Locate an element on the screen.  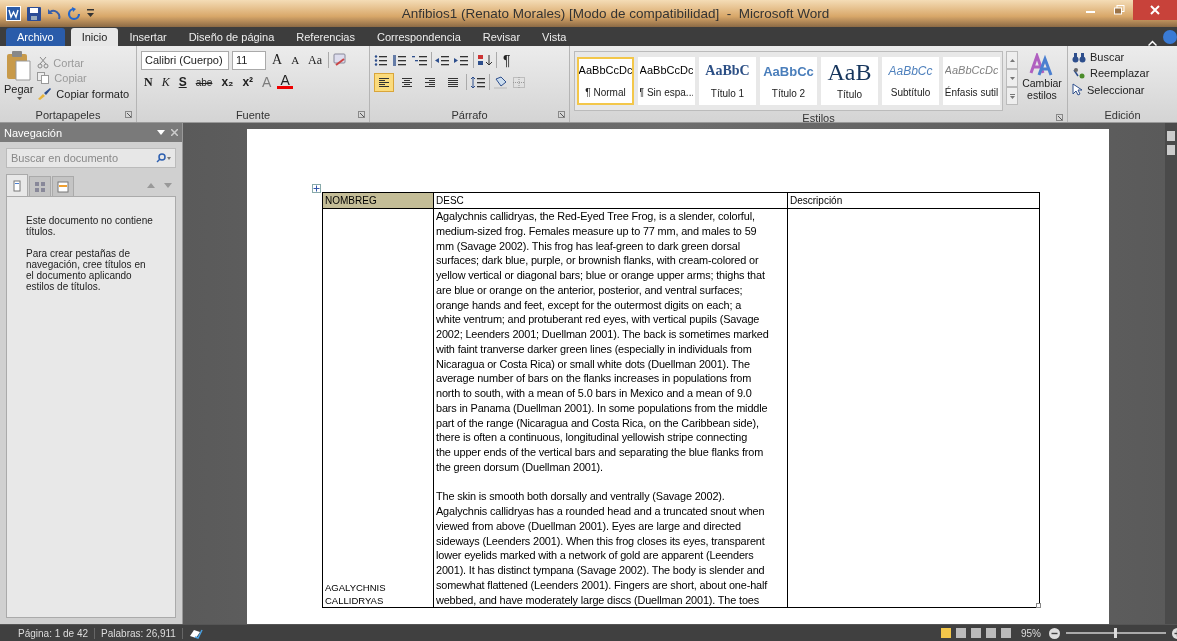
numbering-icon is located at coordinates (401, 60).